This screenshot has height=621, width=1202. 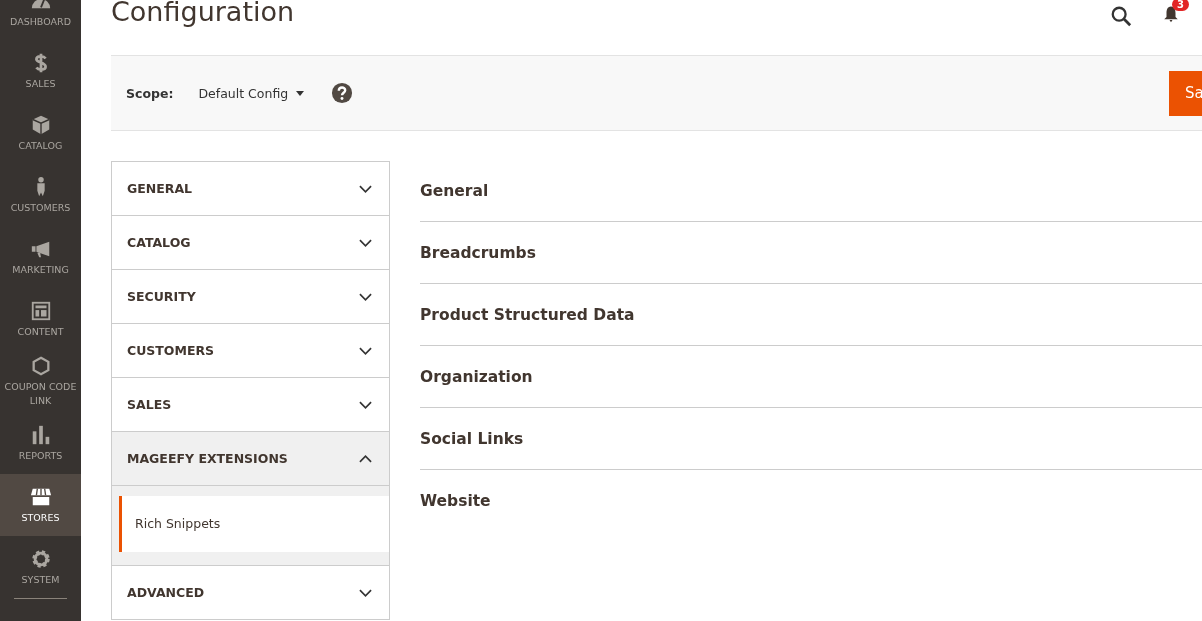 I want to click on section-header: Organization, so click(x=811, y=377).